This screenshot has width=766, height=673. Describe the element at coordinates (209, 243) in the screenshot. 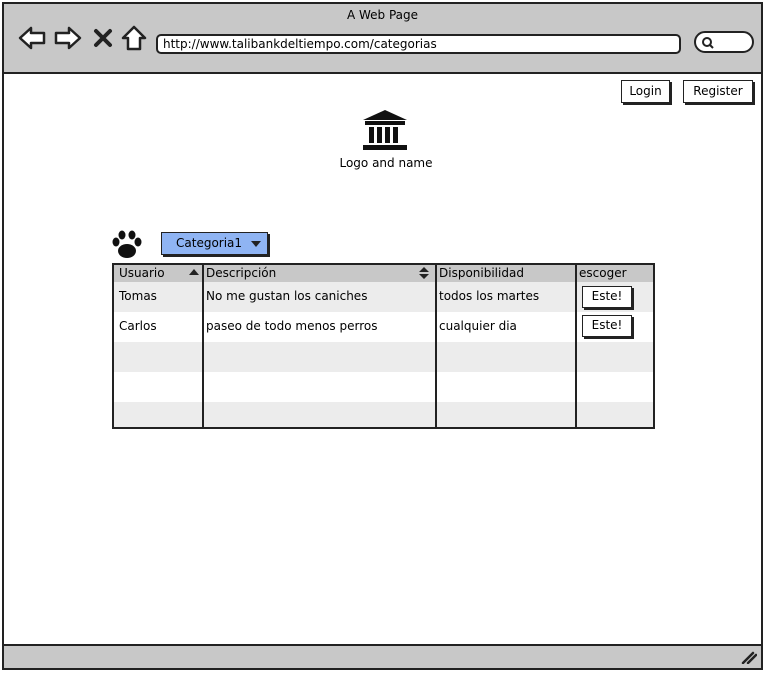

I see `category-selected: Categoria1` at that location.